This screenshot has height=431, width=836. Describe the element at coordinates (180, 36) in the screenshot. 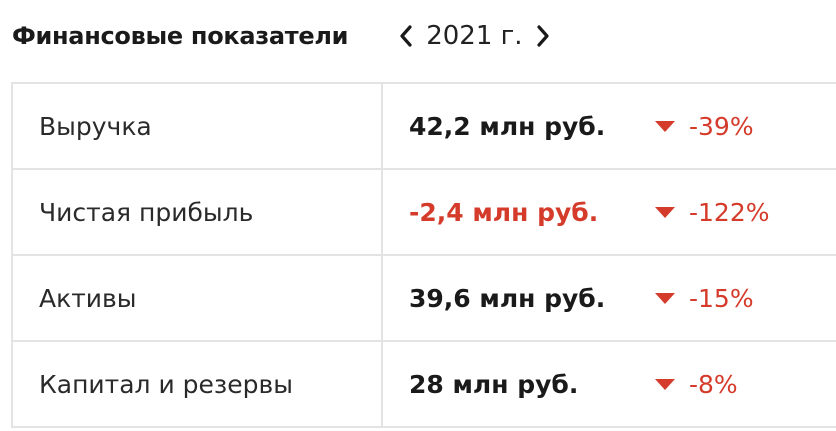

I see `section-title: Финансовые показатели` at that location.